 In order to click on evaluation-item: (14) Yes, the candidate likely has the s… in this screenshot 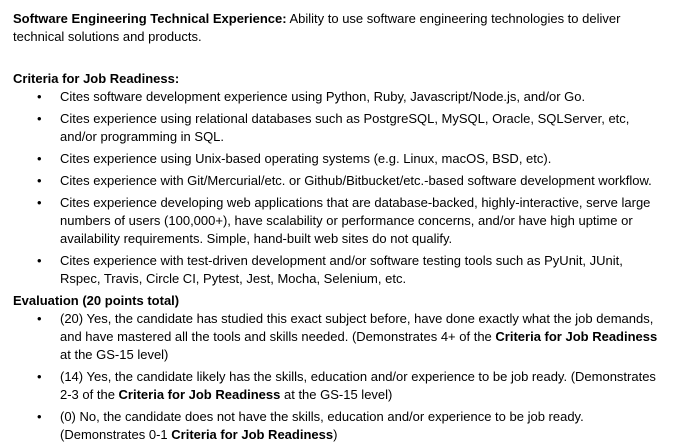, I will do `click(338, 386)`.